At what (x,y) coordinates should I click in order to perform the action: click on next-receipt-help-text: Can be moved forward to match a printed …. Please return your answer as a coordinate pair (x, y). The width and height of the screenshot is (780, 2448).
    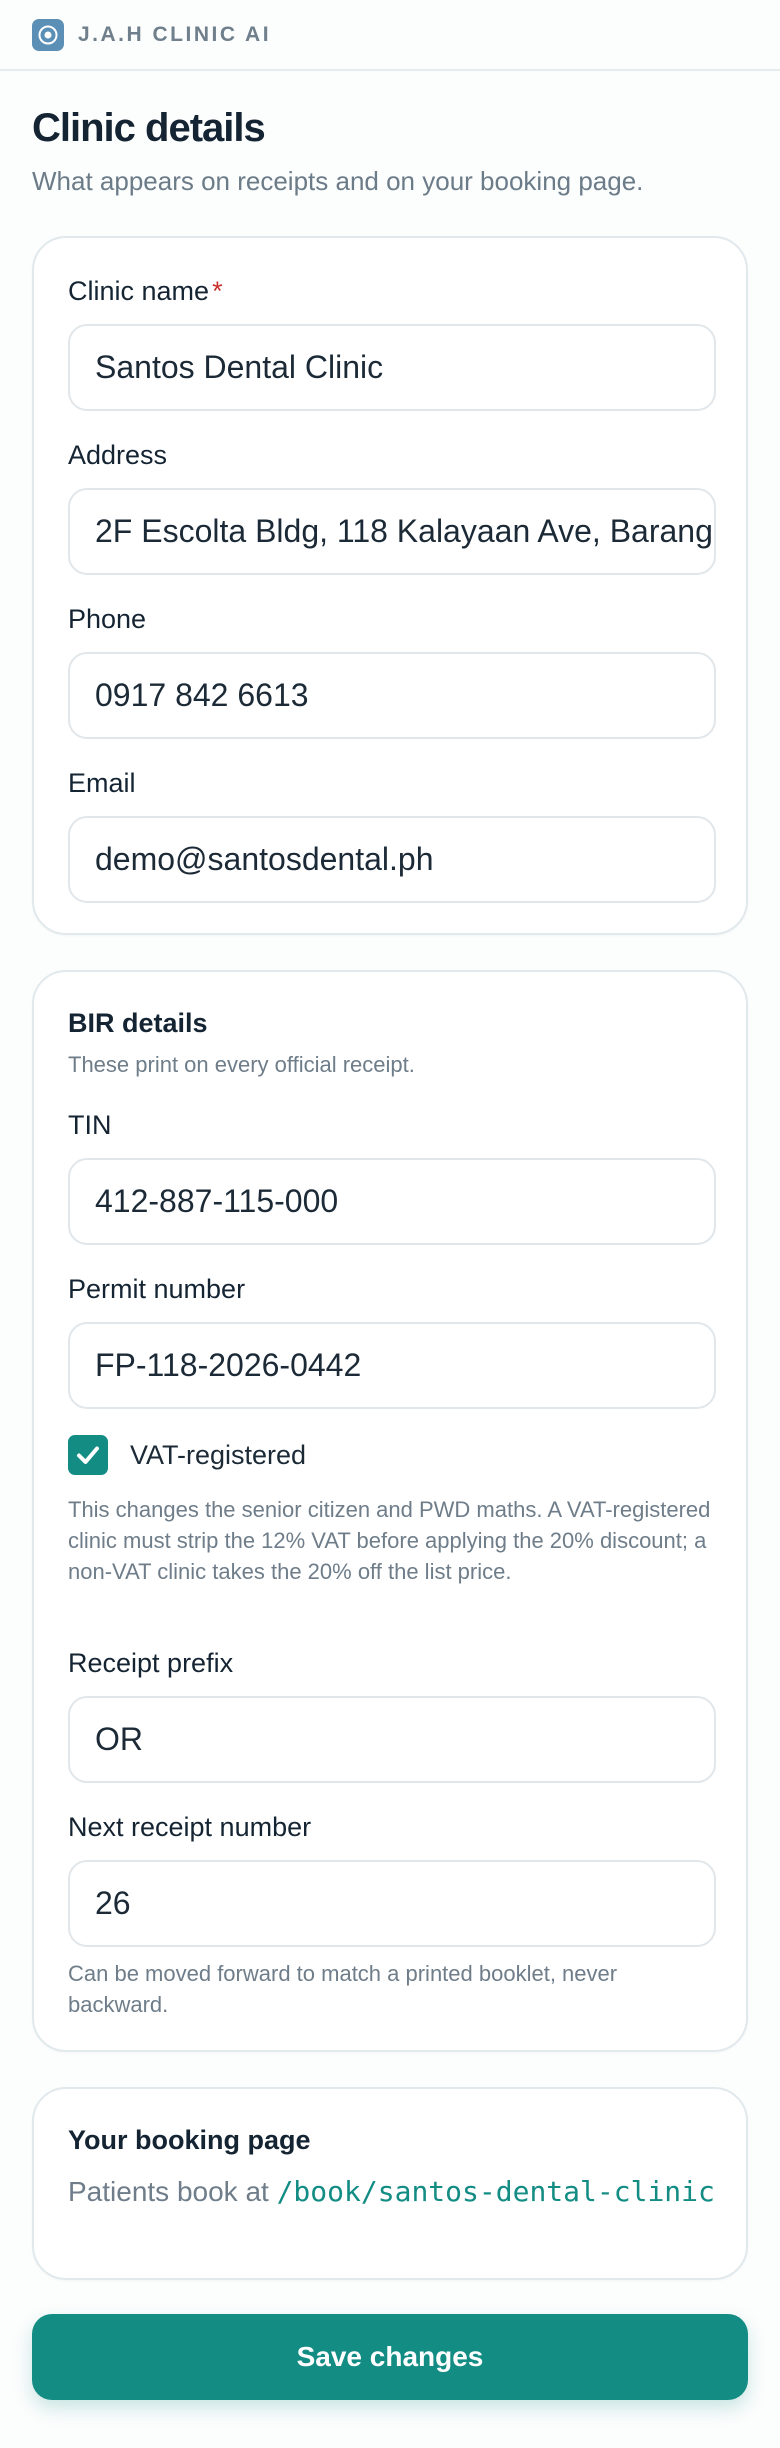
    Looking at the image, I should click on (343, 1989).